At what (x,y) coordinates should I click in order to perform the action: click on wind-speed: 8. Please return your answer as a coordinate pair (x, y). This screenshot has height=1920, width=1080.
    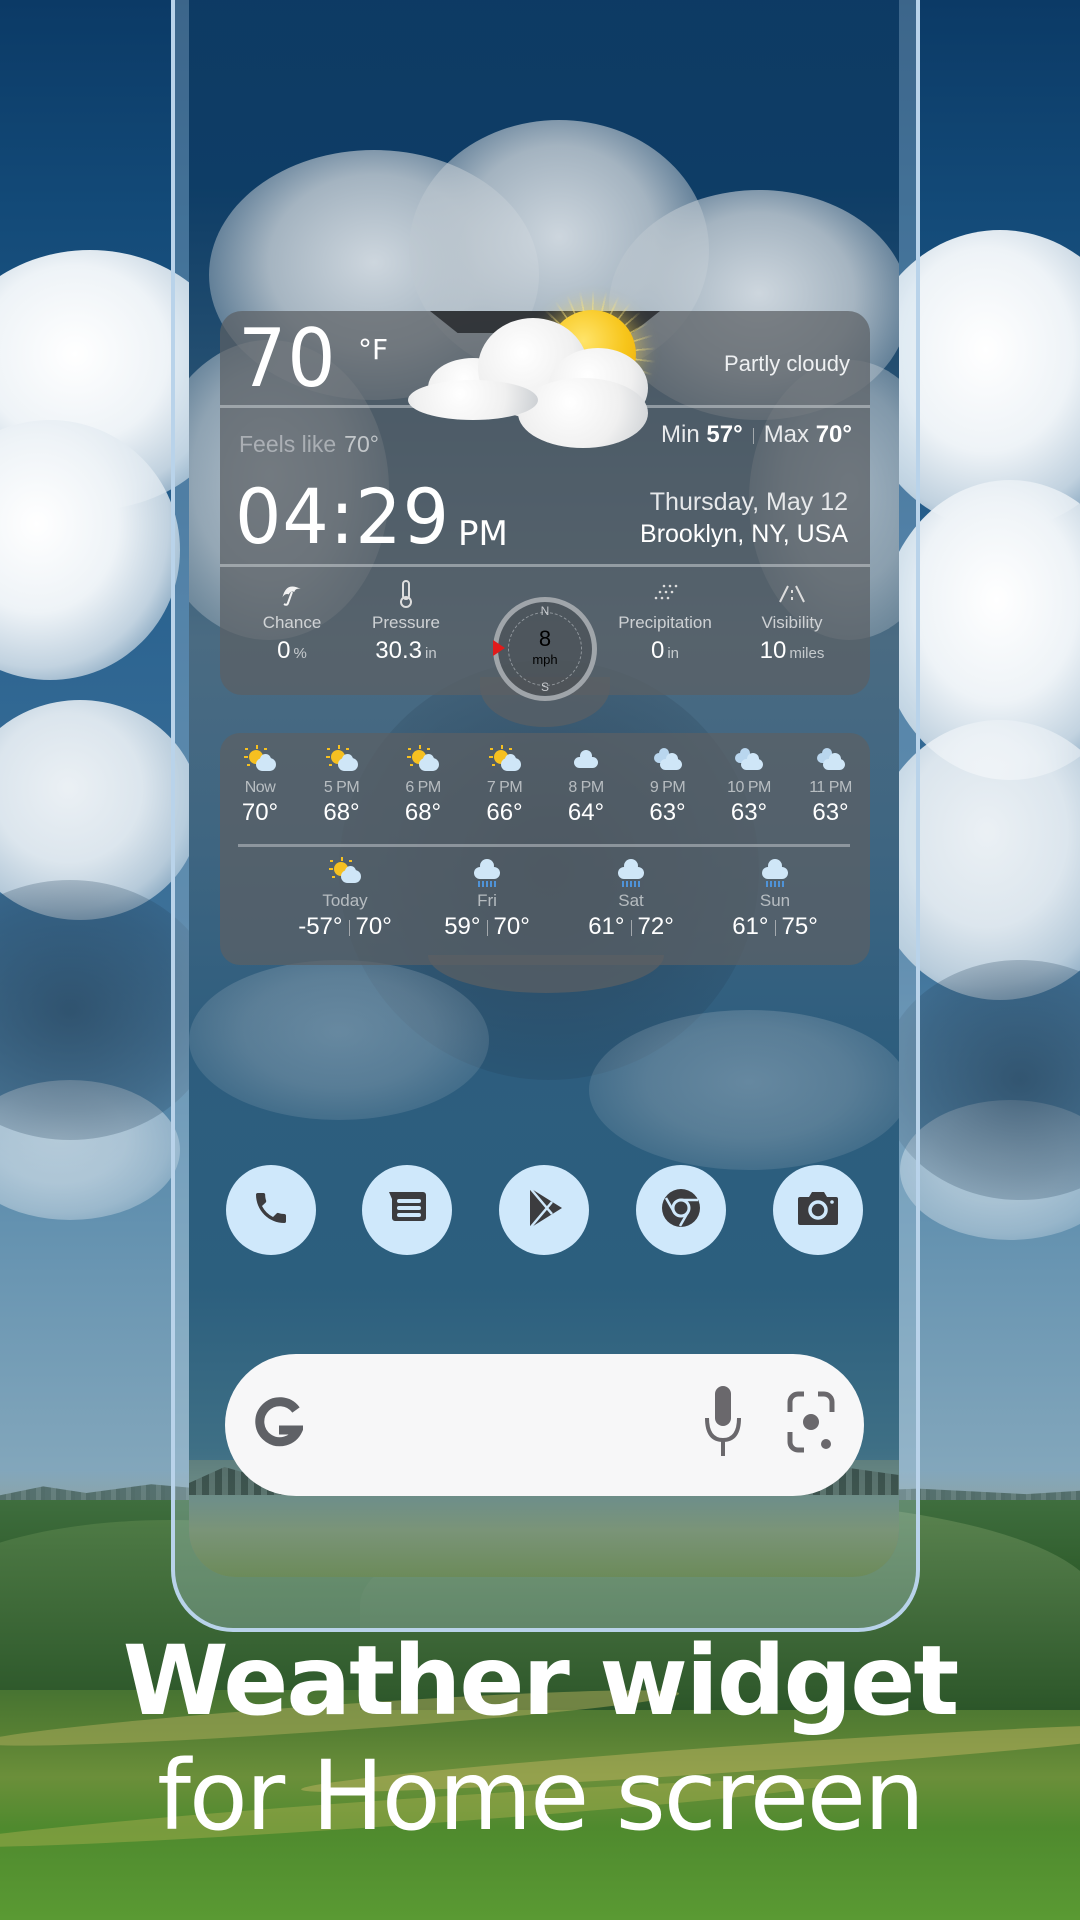
    Looking at the image, I should click on (545, 638).